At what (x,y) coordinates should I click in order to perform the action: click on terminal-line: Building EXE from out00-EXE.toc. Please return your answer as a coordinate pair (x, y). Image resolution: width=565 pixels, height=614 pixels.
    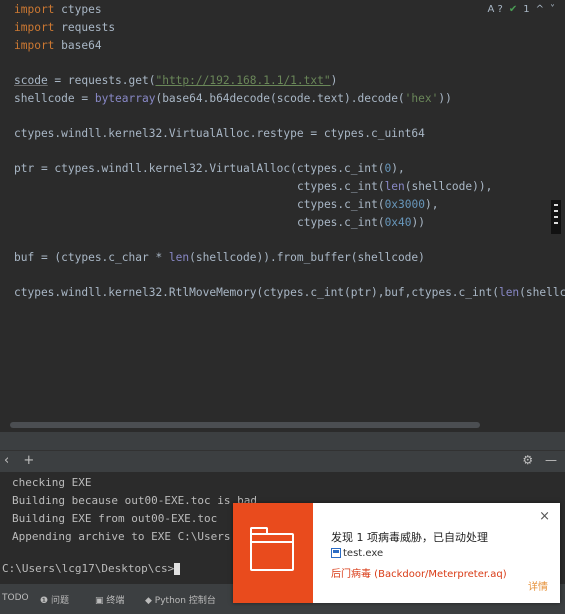
    Looking at the image, I should click on (115, 518).